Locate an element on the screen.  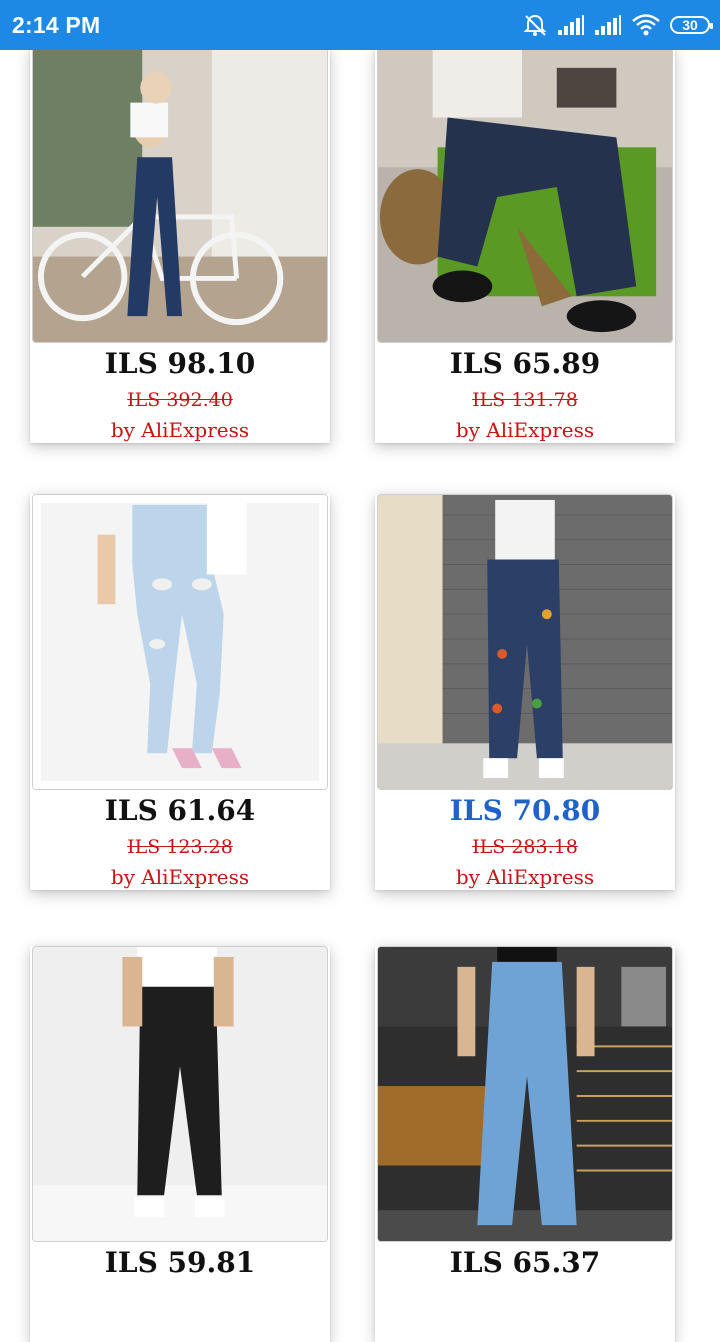
original-price: ILS 131.78 is located at coordinates (525, 400).